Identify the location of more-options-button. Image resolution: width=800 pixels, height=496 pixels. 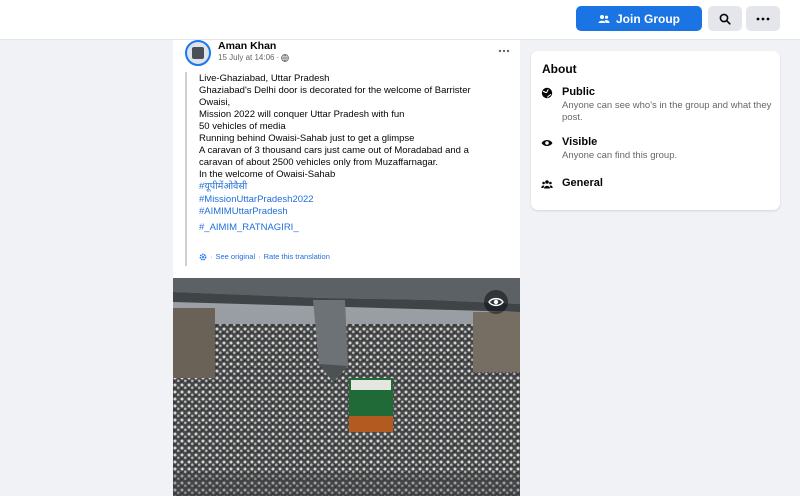
(763, 18).